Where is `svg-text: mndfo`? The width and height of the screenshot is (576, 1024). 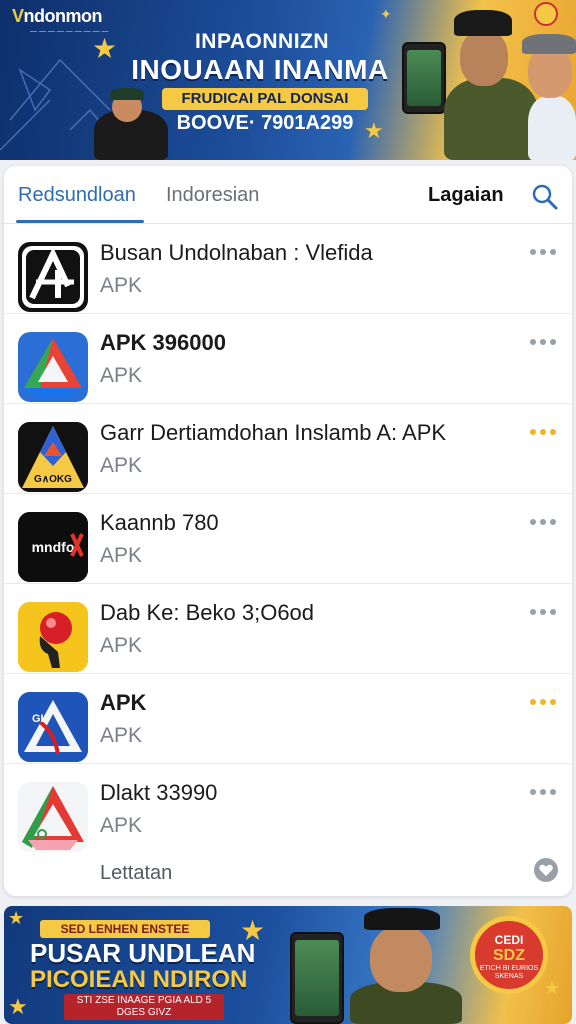 svg-text: mndfo is located at coordinates (53, 547).